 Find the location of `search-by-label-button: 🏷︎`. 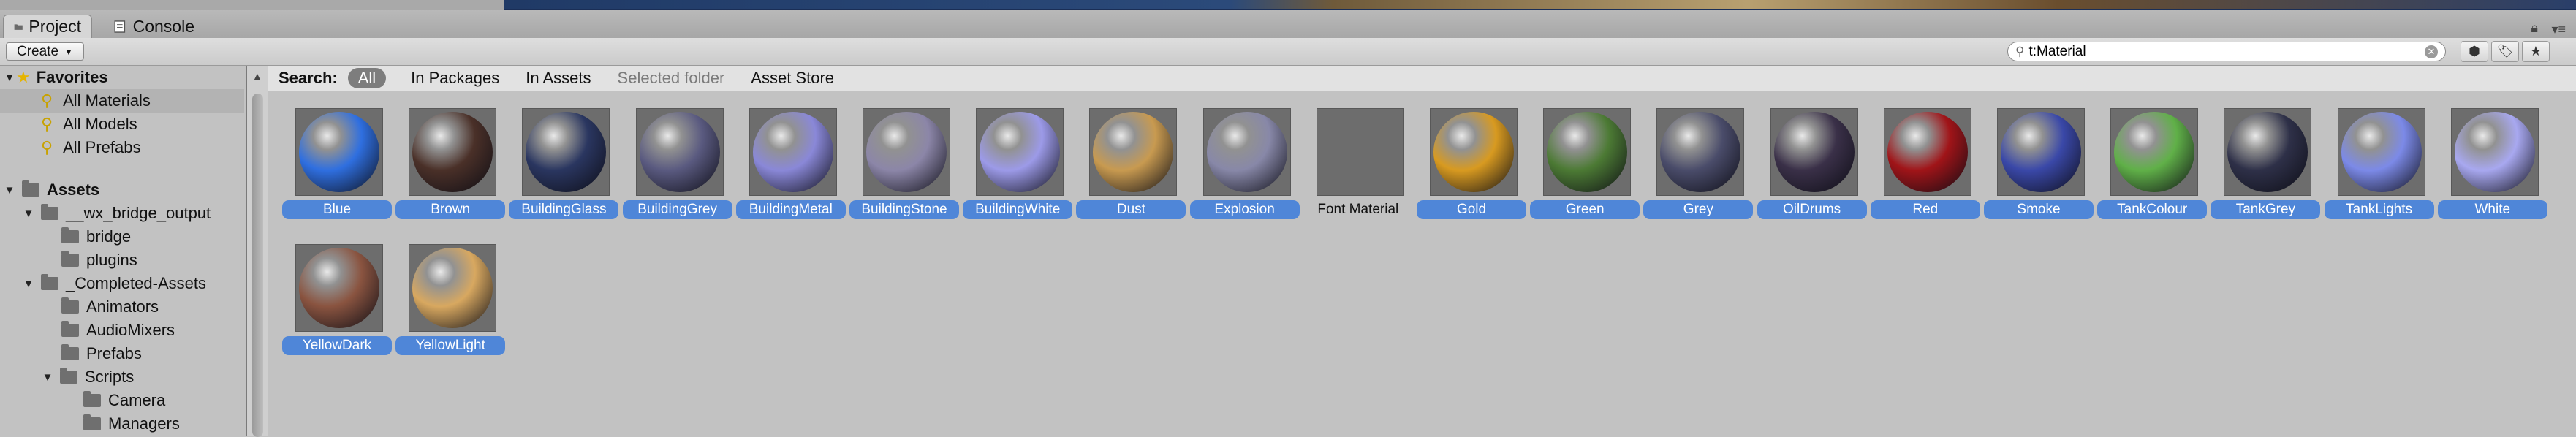

search-by-label-button: 🏷︎ is located at coordinates (2505, 51).